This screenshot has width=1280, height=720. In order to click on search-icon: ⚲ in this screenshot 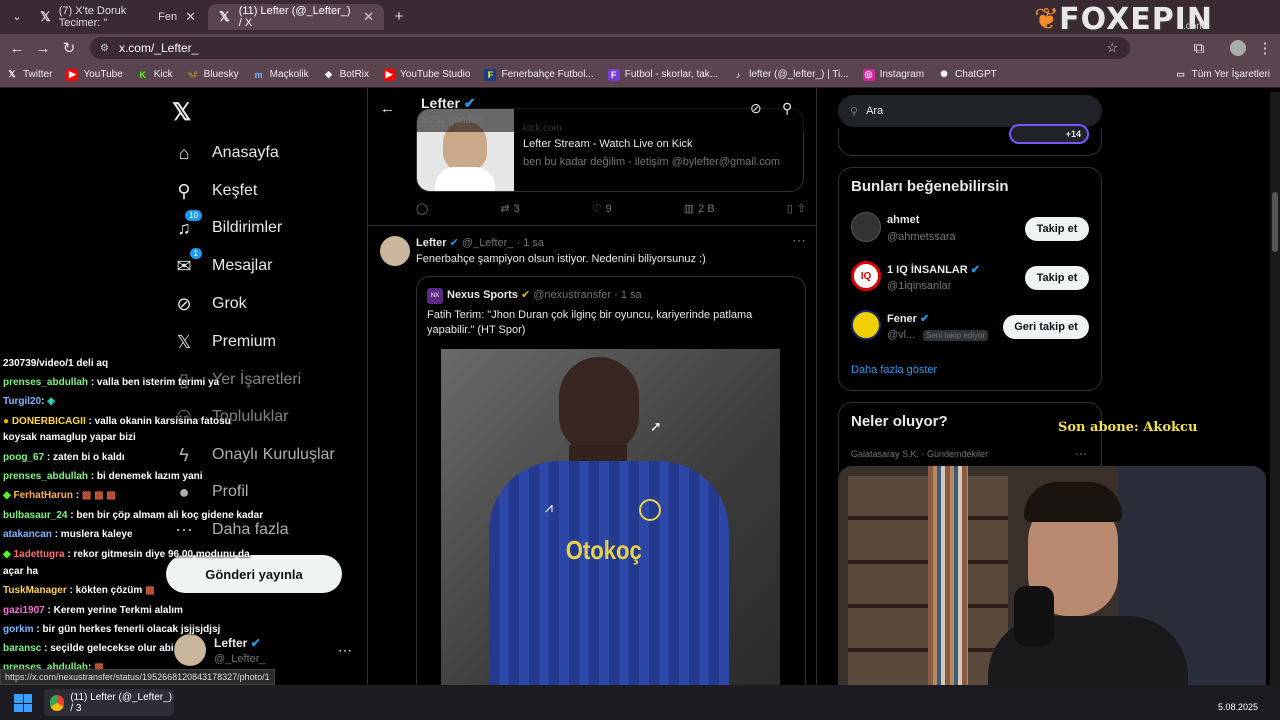, I will do `click(787, 108)`.